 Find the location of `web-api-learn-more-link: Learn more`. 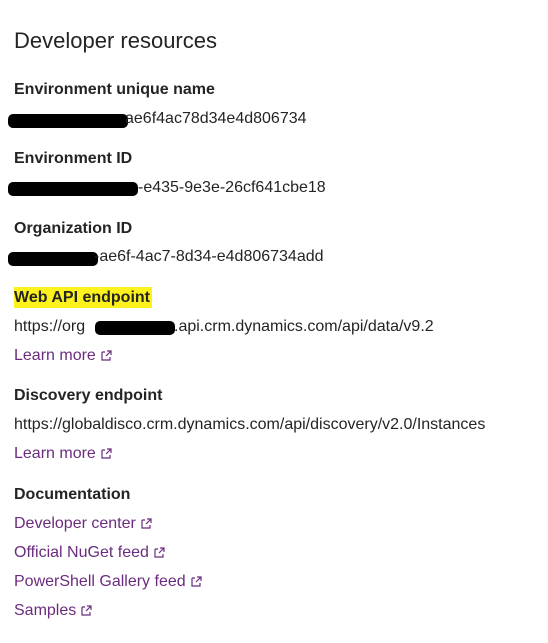

web-api-learn-more-link: Learn more is located at coordinates (63, 356).